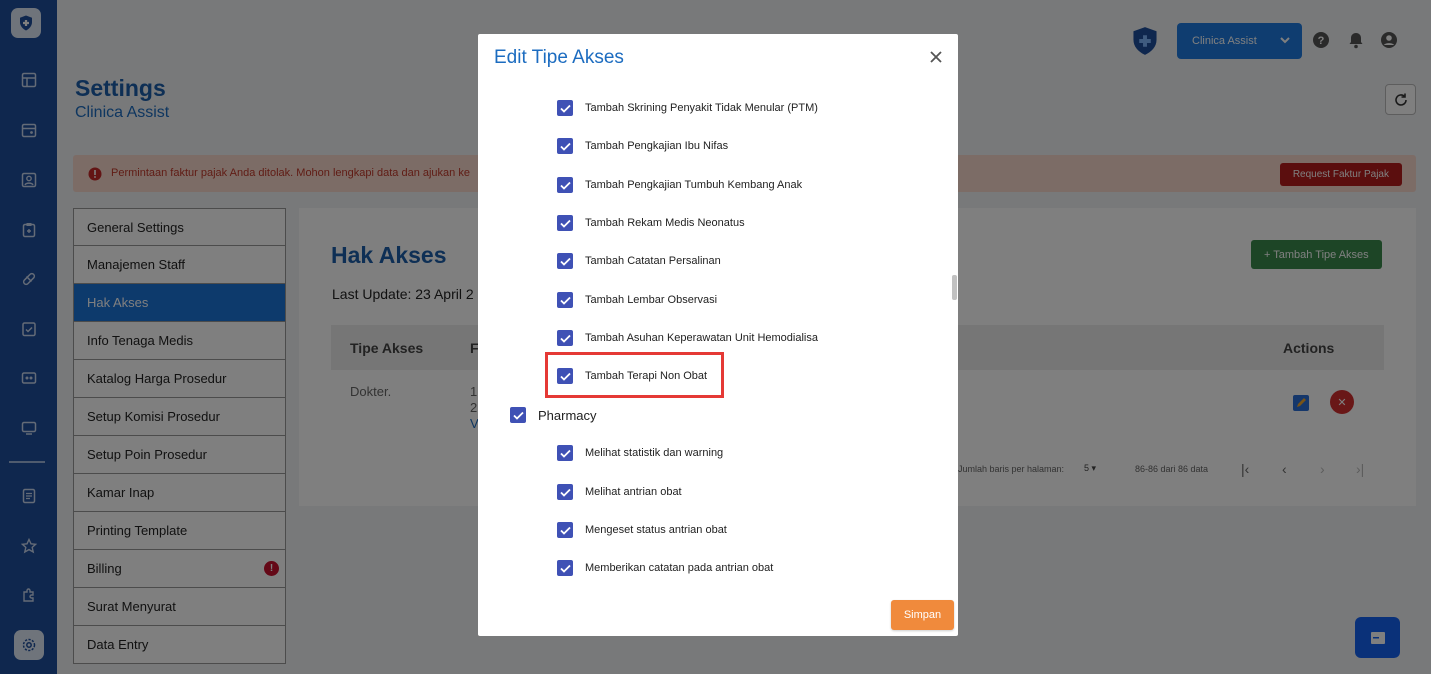 This screenshot has height=674, width=1431. Describe the element at coordinates (633, 492) in the screenshot. I see `permission-label: Melihat antrian obat` at that location.